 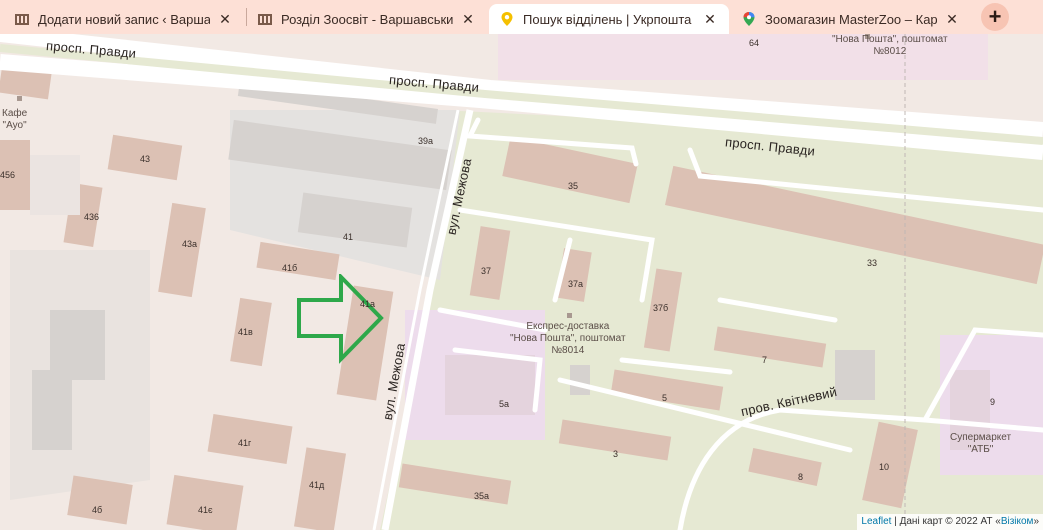 I want to click on house-number: 39а, so click(x=426, y=141).